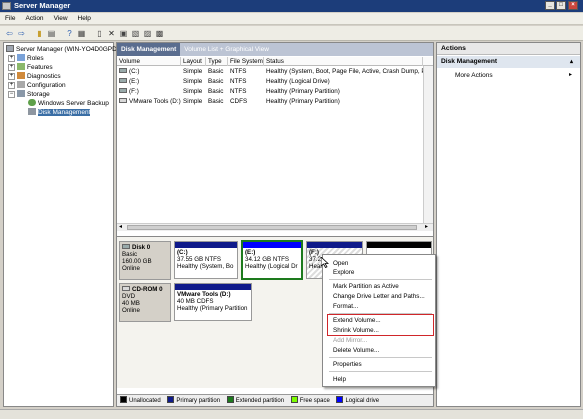 This screenshot has height=419, width=583. I want to click on toolbar: ⇦ ⇨ ▮ ▤ ? ▦ ▯ ✕ ▣ ▧ ▨ ▩, so click(291, 33).